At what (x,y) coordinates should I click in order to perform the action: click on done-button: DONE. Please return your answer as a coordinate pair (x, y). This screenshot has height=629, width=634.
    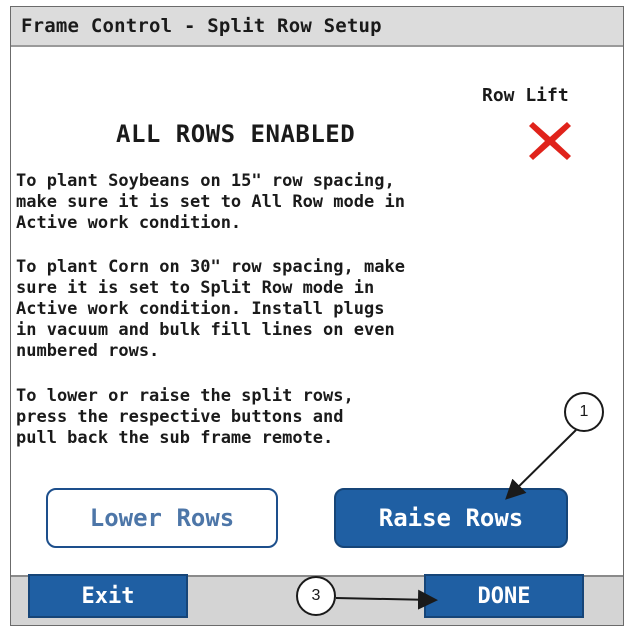
    Looking at the image, I should click on (504, 596).